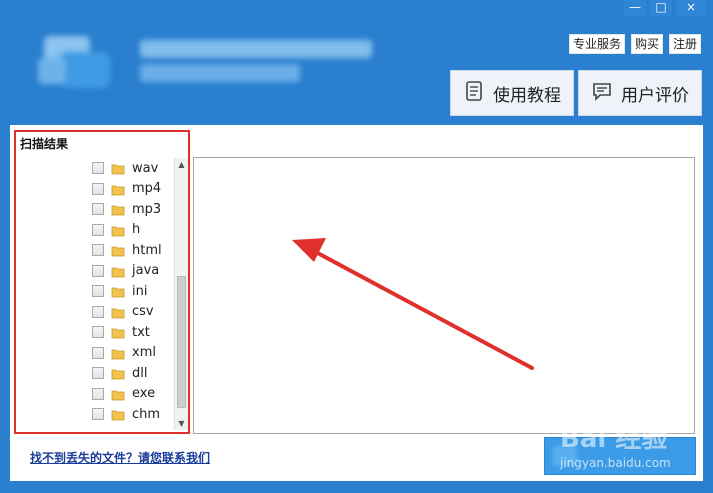  Describe the element at coordinates (146, 270) in the screenshot. I see `tree-item-label: java` at that location.